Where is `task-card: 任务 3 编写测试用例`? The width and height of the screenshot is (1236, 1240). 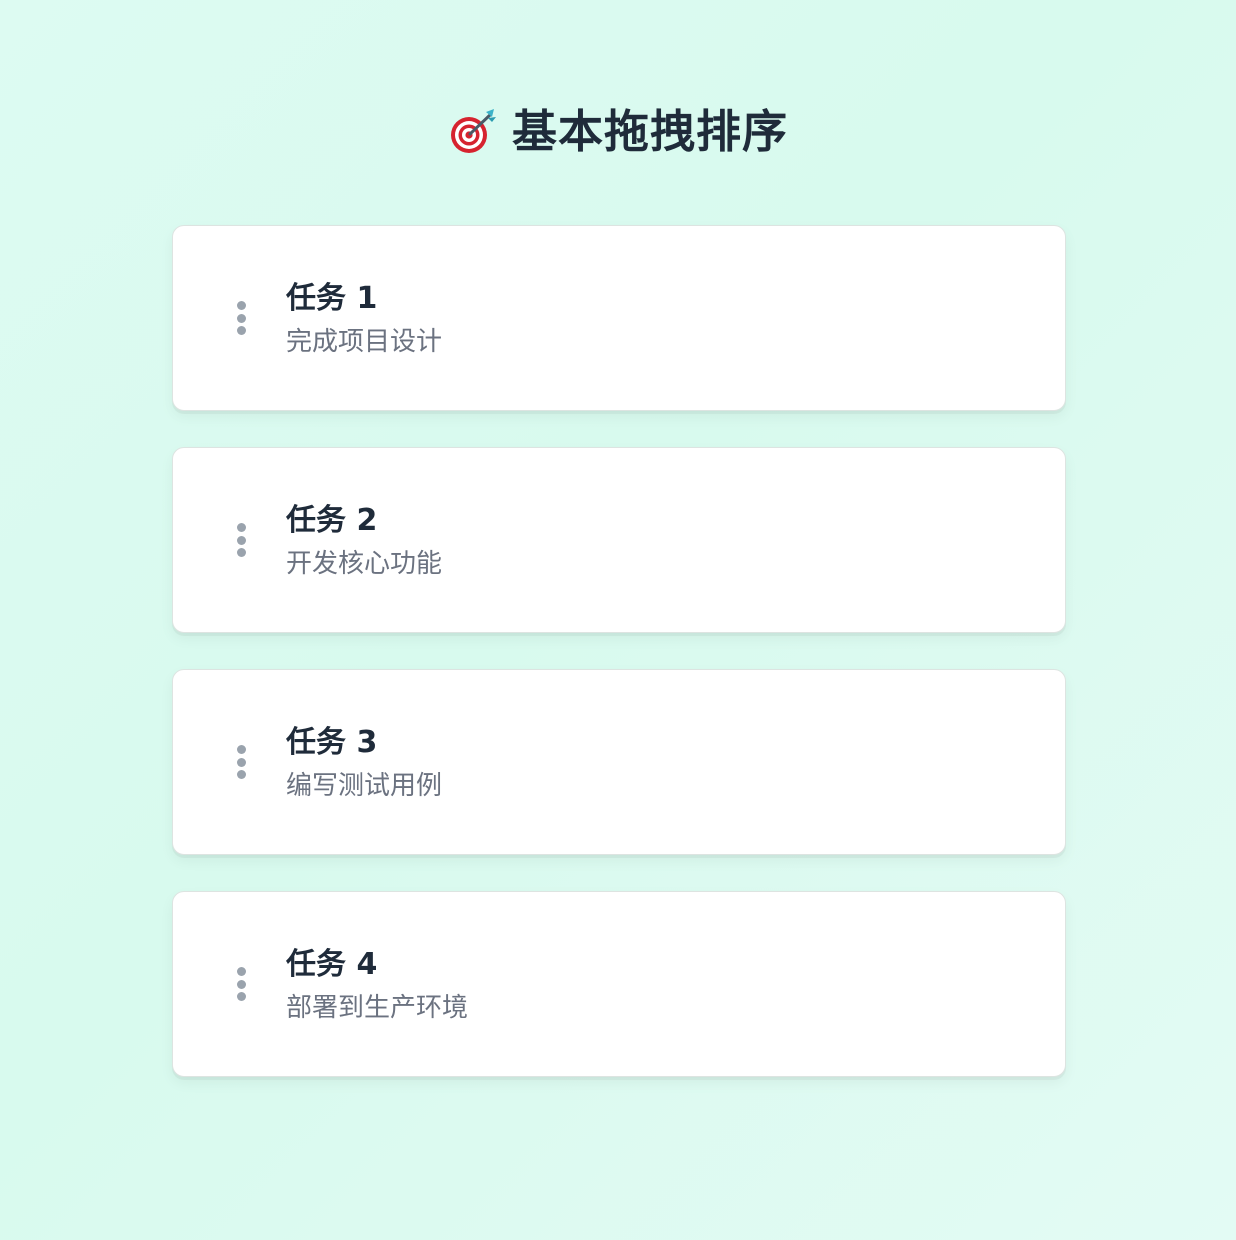 task-card: 任务 3 编写测试用例 is located at coordinates (619, 762).